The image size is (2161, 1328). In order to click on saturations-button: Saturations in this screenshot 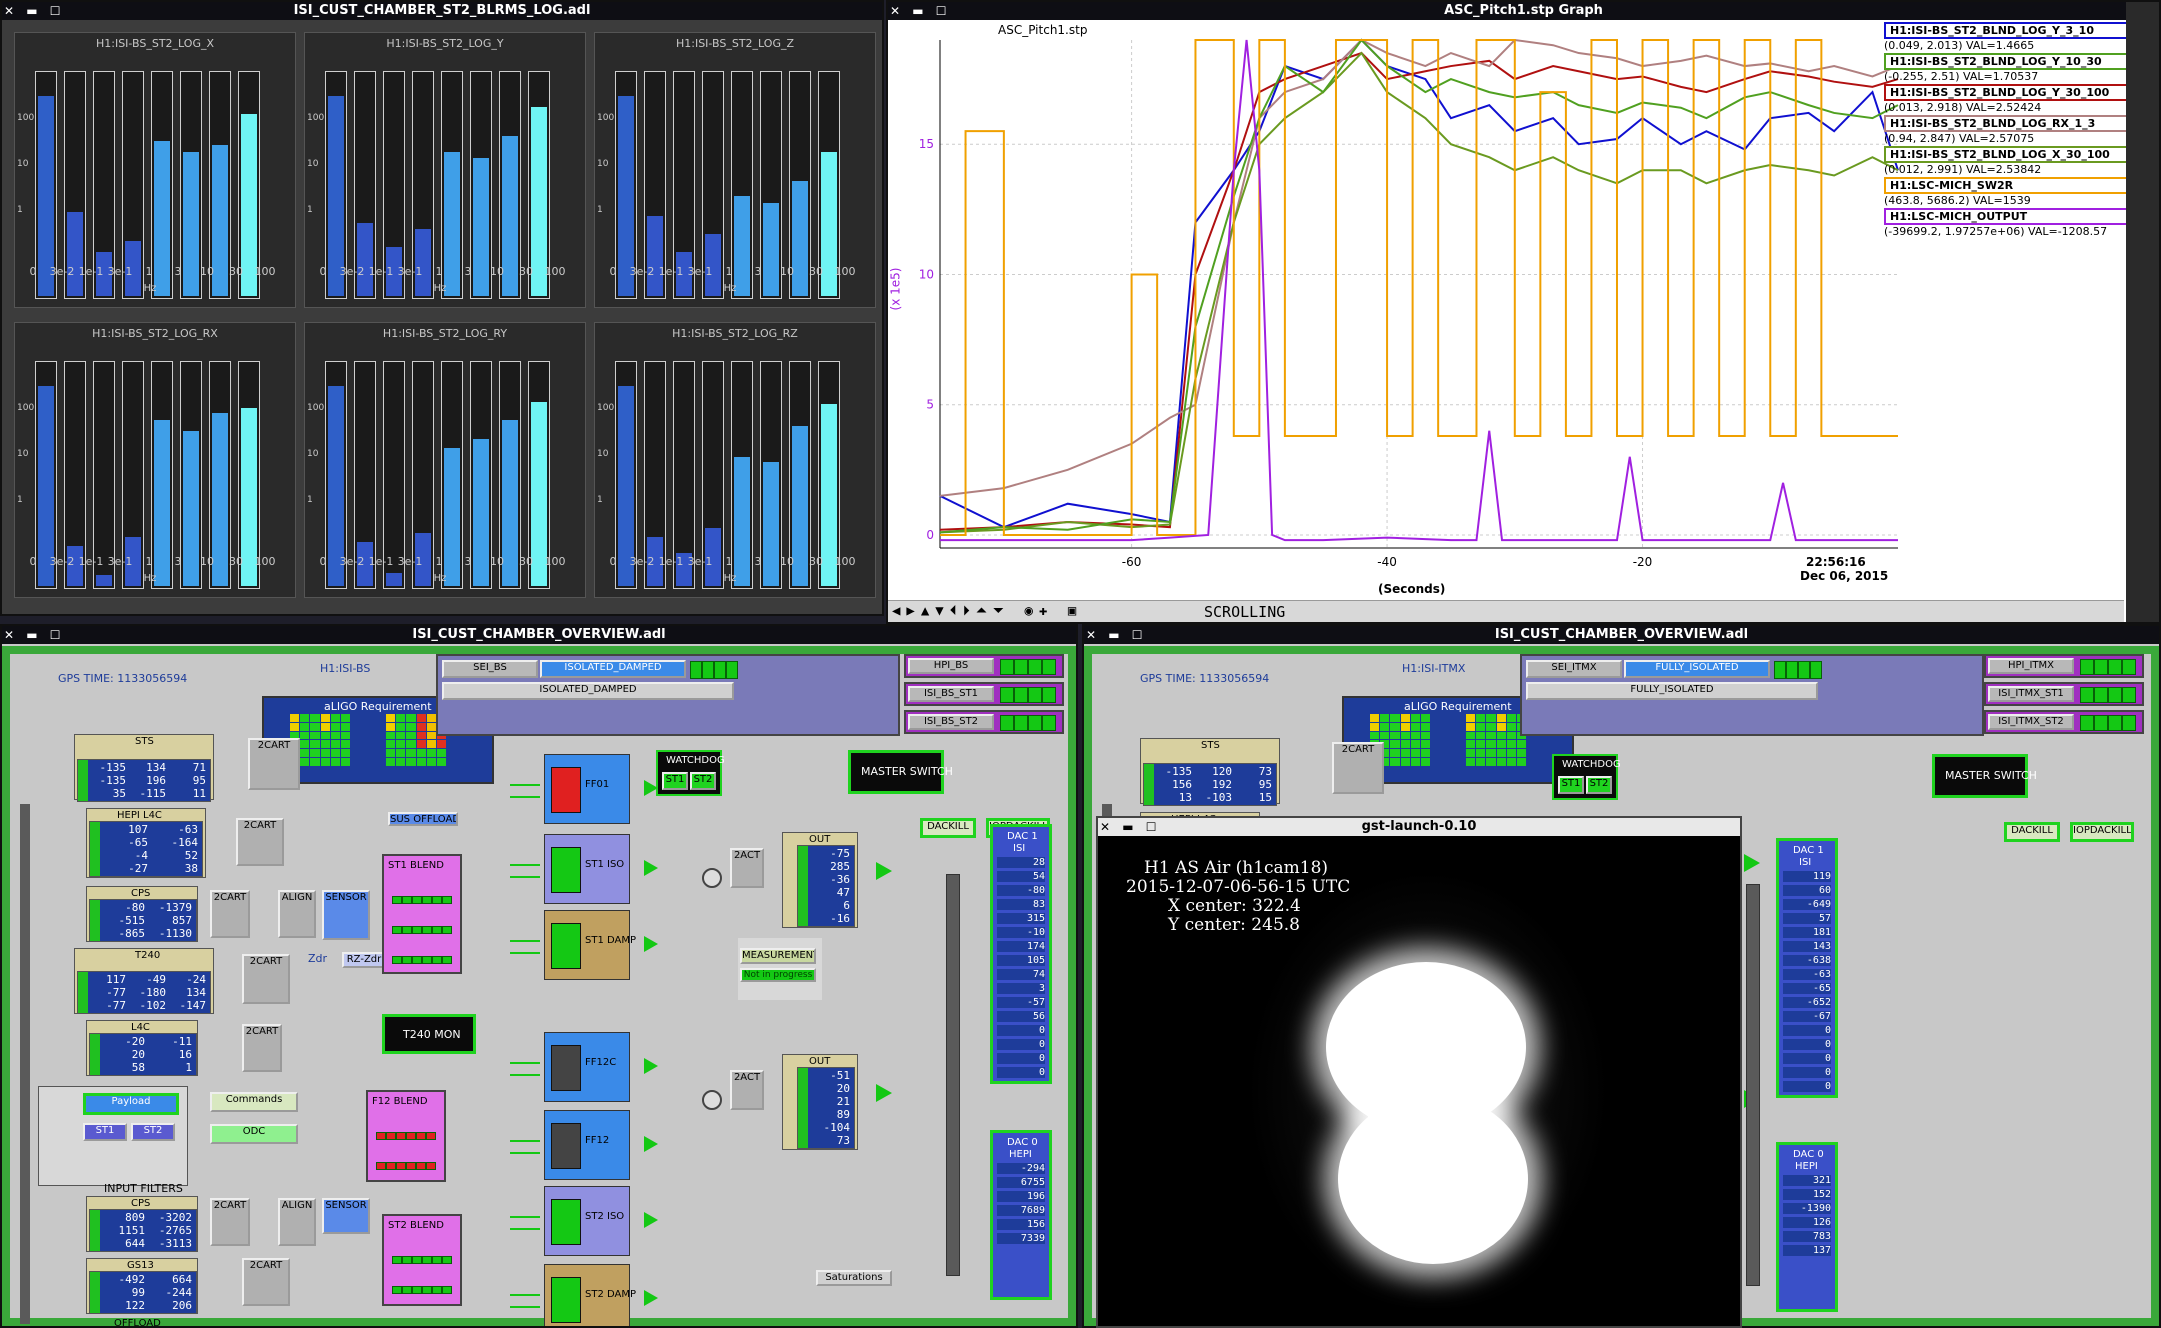, I will do `click(854, 1278)`.